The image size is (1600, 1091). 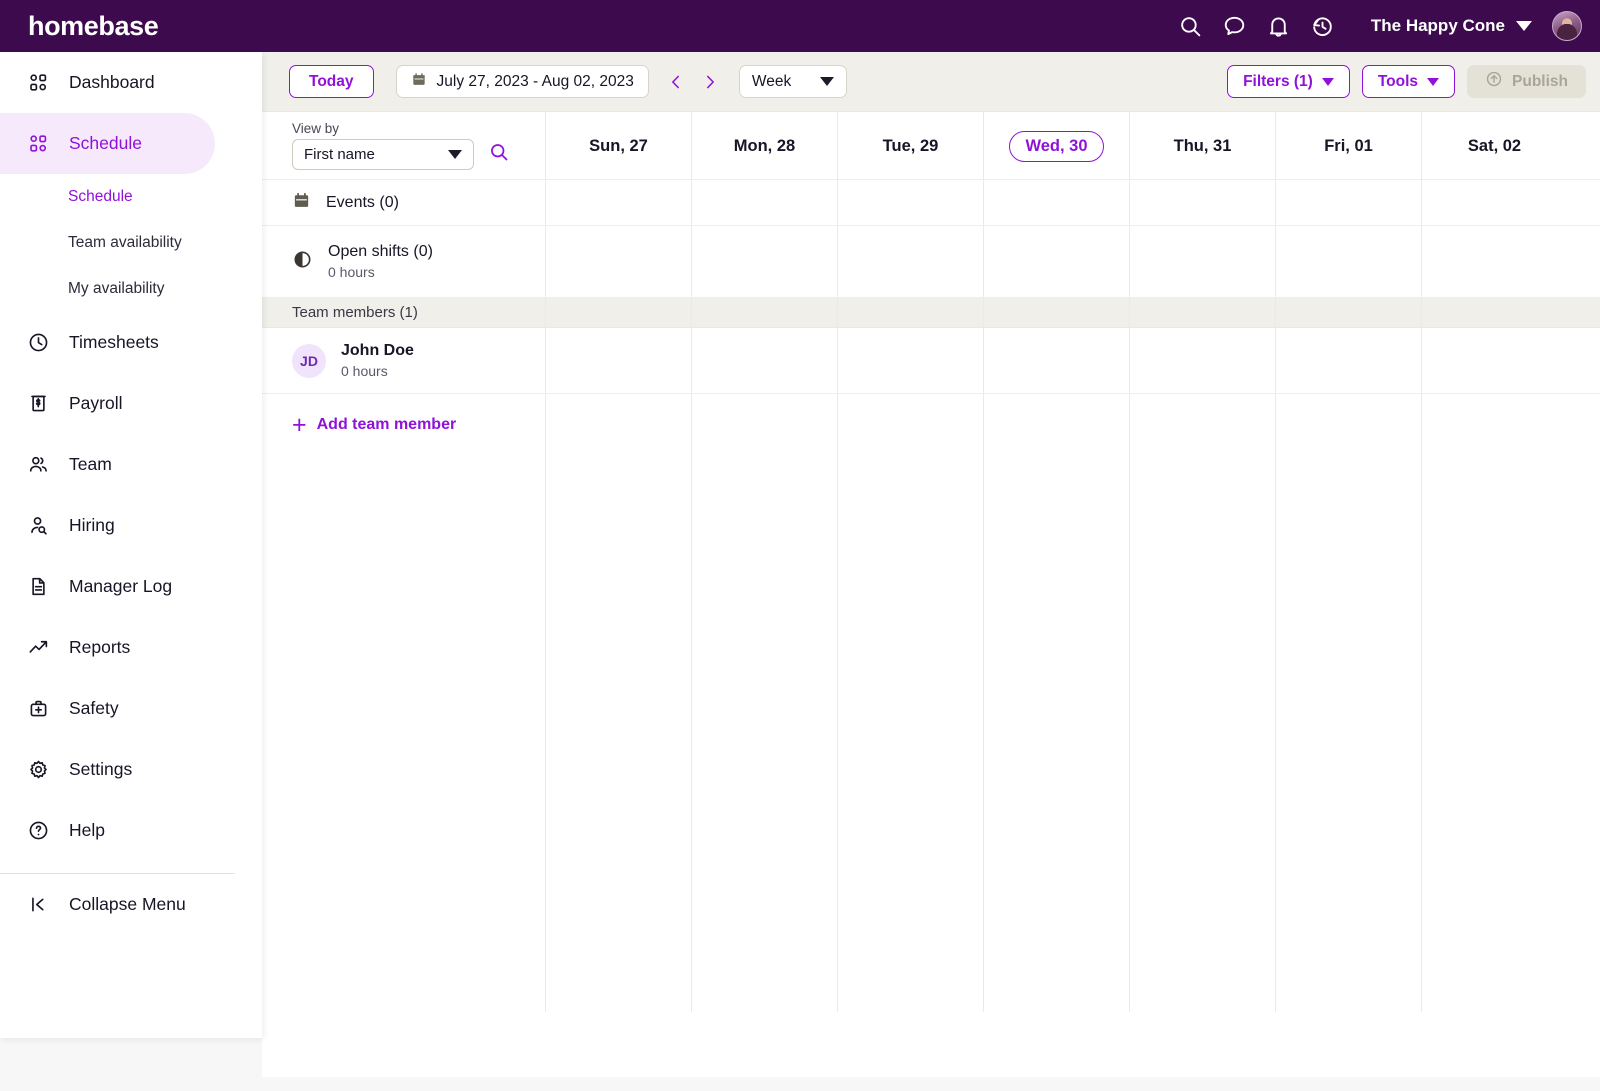 What do you see at coordinates (1235, 26) in the screenshot?
I see `chat-icon` at bounding box center [1235, 26].